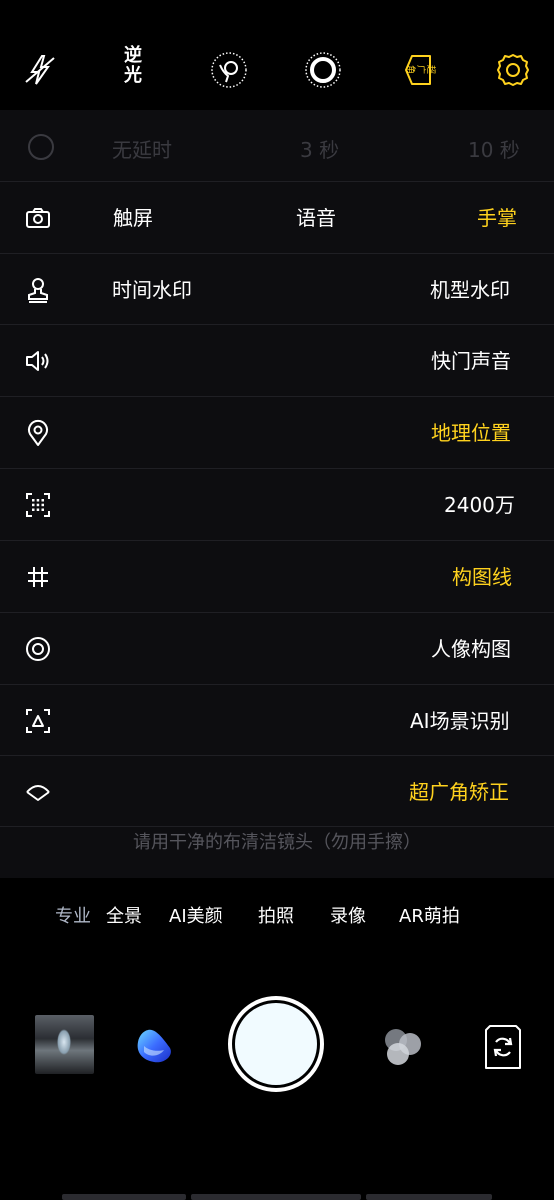 The width and height of the screenshot is (554, 1200). I want to click on grid-lines-label: 构图线, so click(482, 577).